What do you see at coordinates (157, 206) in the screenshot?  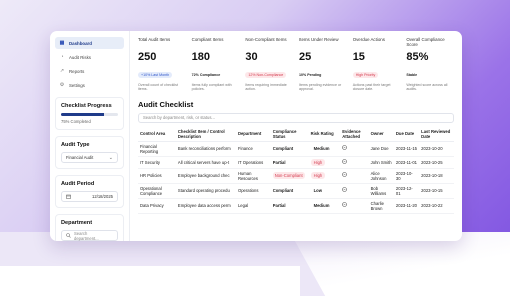 I see `cell-control-area: Data Privacy` at bounding box center [157, 206].